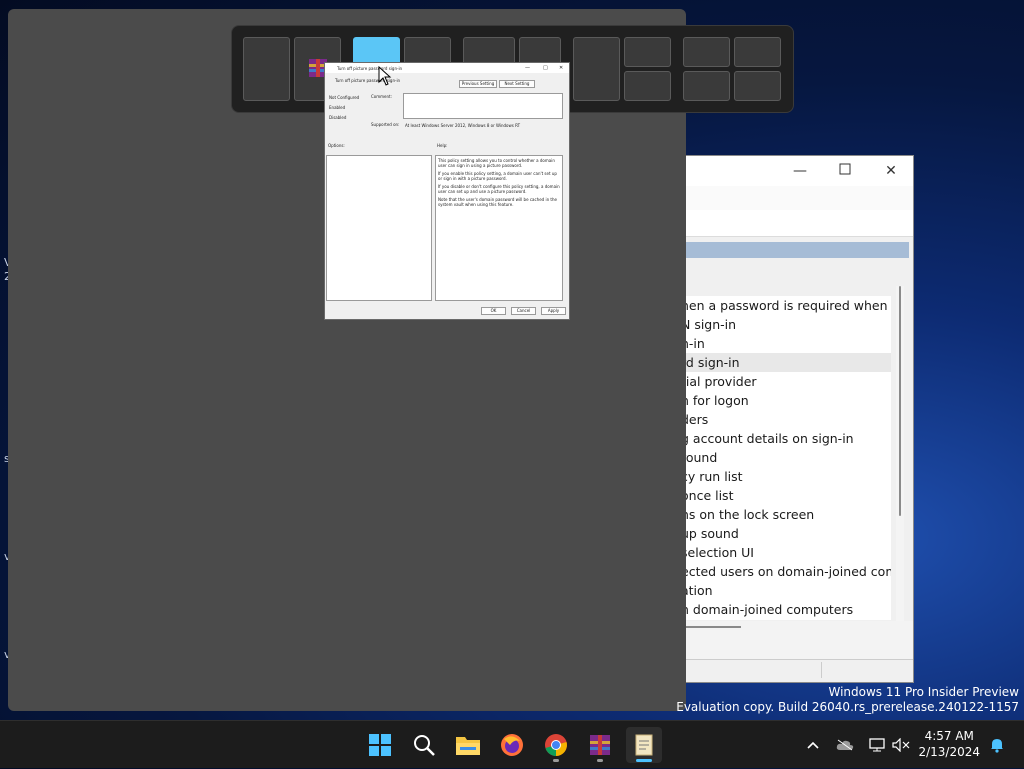 This screenshot has width=1024, height=769. What do you see at coordinates (468, 745) in the screenshot?
I see `file-explorer-icon` at bounding box center [468, 745].